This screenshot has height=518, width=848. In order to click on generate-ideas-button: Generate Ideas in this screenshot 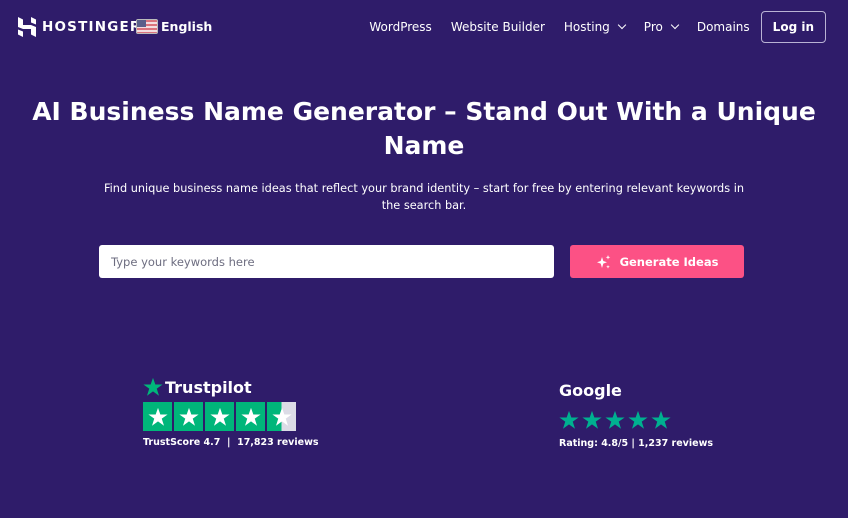, I will do `click(657, 261)`.